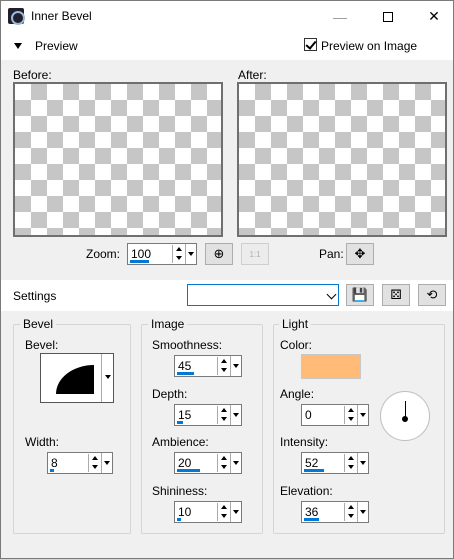  What do you see at coordinates (227, 16) in the screenshot?
I see `title-bar: Inner Bevel — ✕` at bounding box center [227, 16].